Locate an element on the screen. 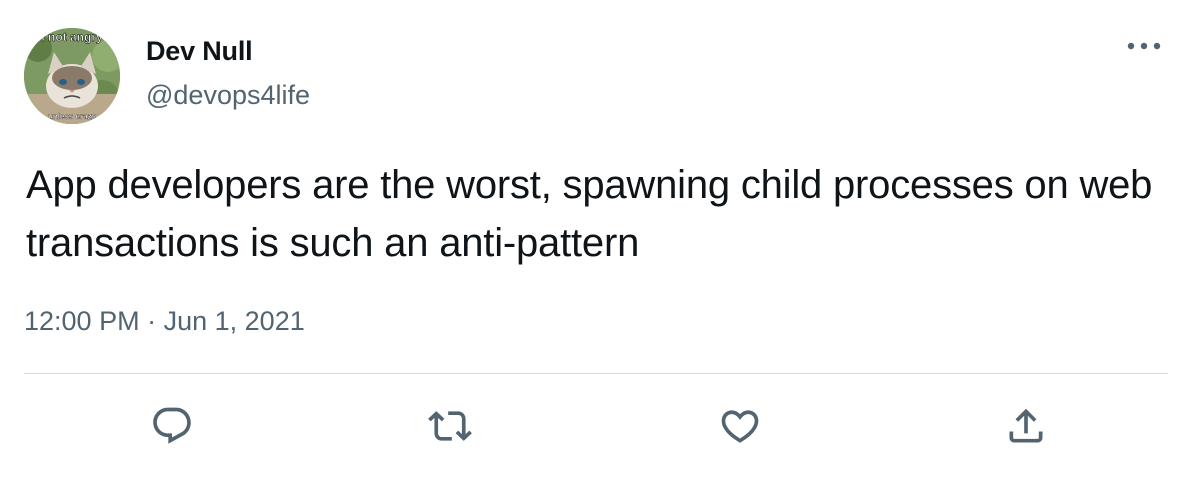 This screenshot has height=496, width=1192. reply-button is located at coordinates (172, 426).